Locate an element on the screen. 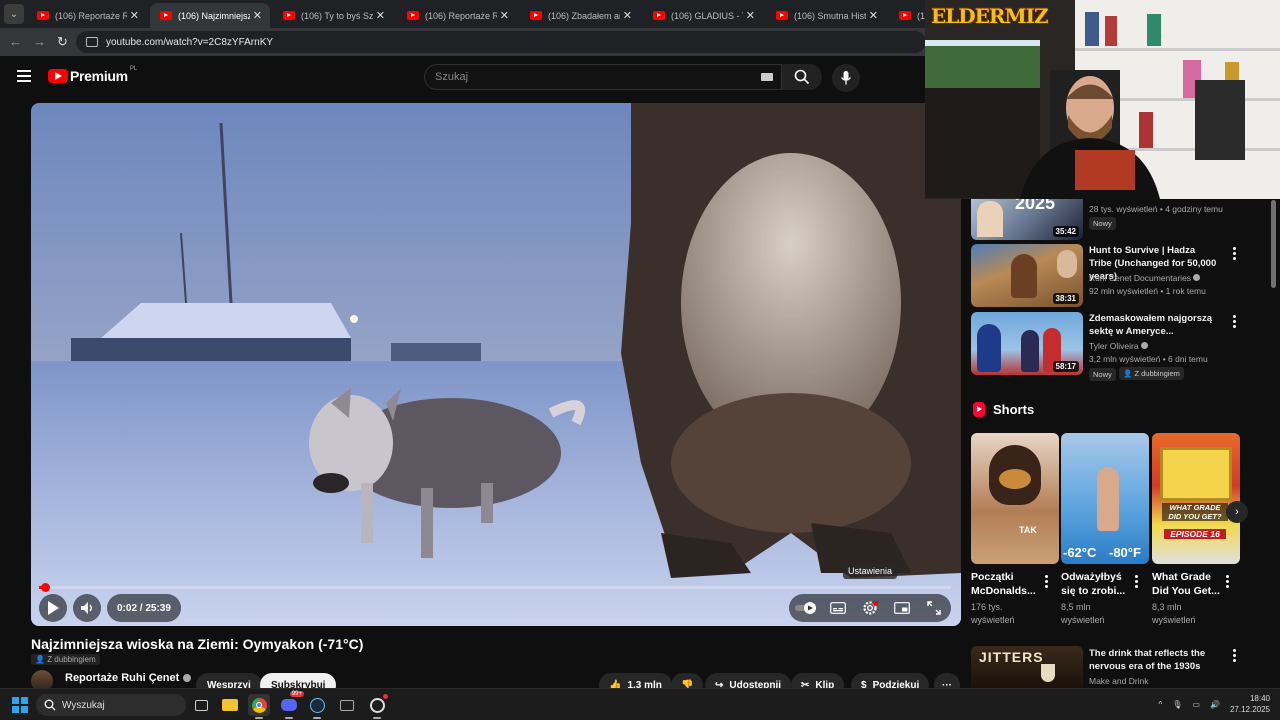  short-thumbnail: WHAT GRADE DID YOU GET? EPISODE 16 is located at coordinates (1196, 498).